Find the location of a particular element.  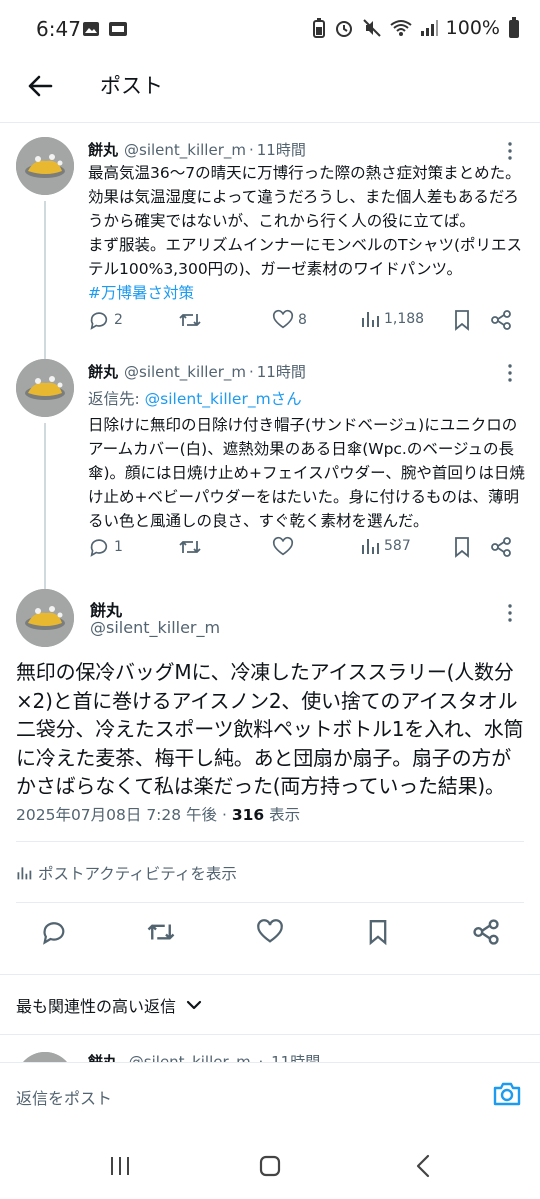

page-title: ポスト is located at coordinates (131, 86).